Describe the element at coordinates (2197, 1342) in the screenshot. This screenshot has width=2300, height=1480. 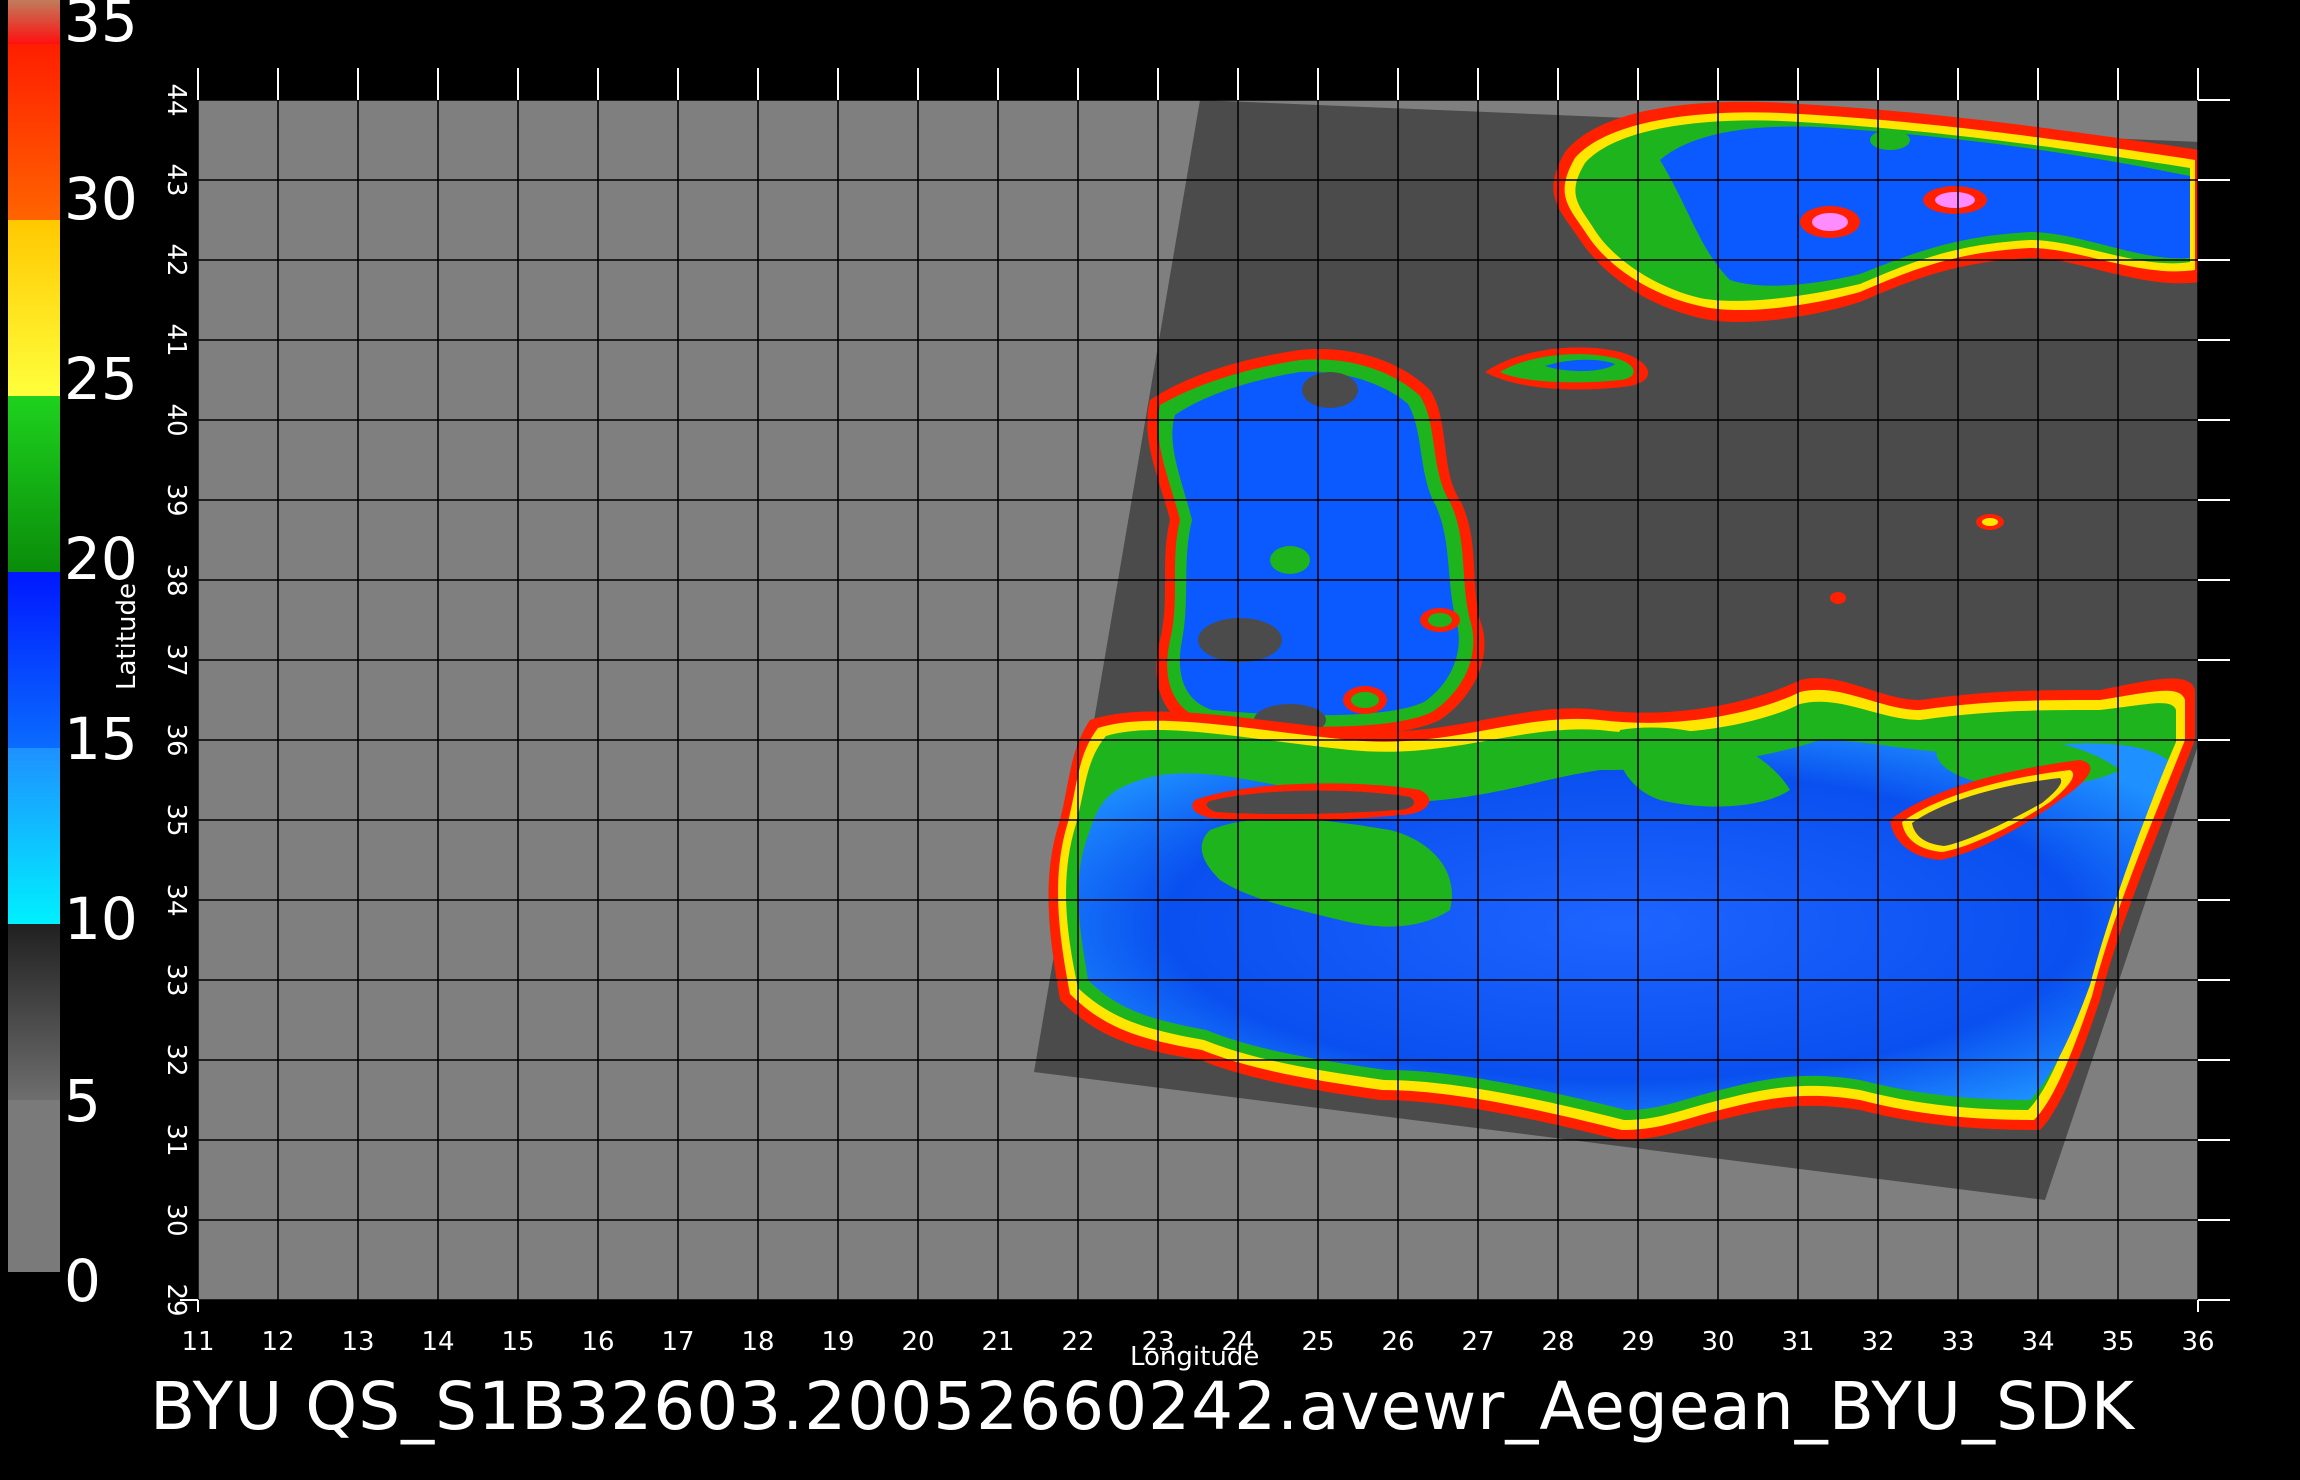
I see `x-tick-label: 36` at that location.